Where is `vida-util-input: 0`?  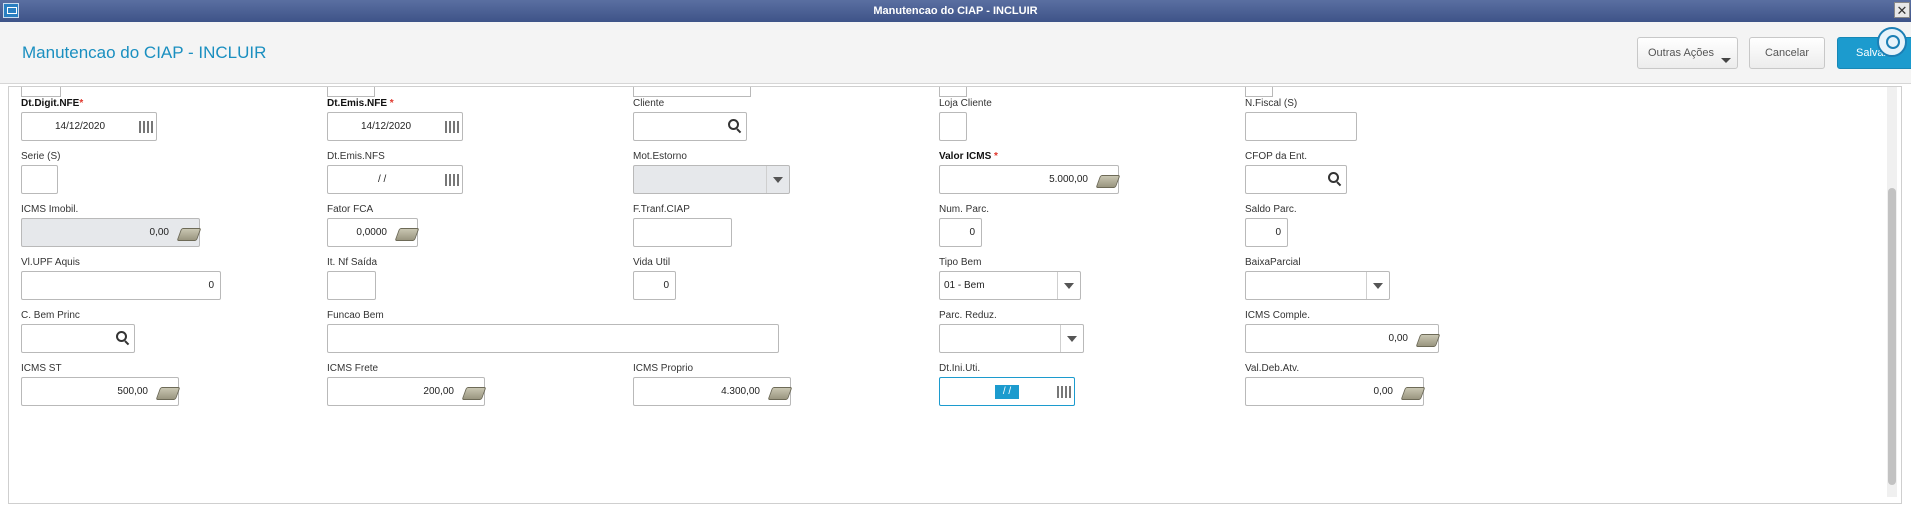
vida-util-input: 0 is located at coordinates (654, 285).